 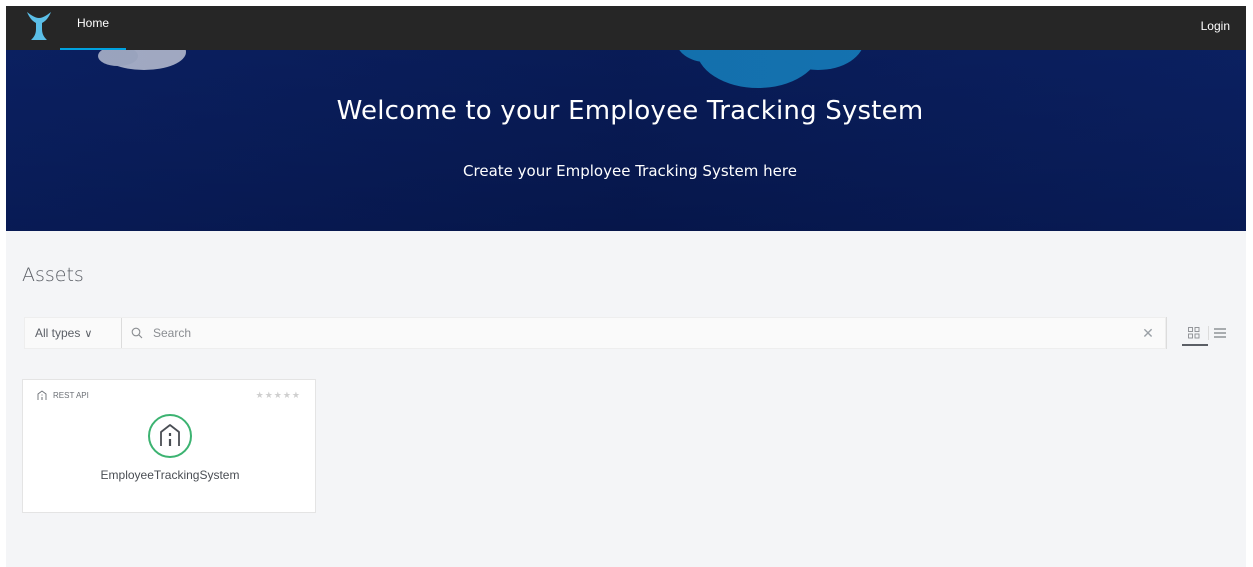 I want to click on nav-tab-home: Home, so click(x=93, y=28).